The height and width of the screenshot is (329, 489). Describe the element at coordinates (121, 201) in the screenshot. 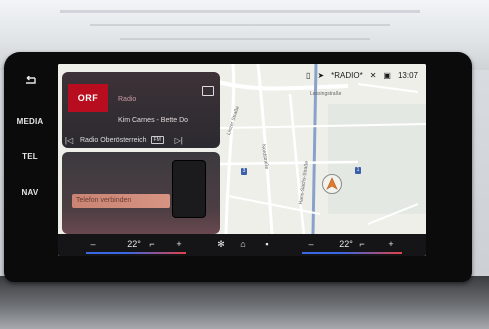

I see `connect-phone-button: Telefon verbinden` at that location.